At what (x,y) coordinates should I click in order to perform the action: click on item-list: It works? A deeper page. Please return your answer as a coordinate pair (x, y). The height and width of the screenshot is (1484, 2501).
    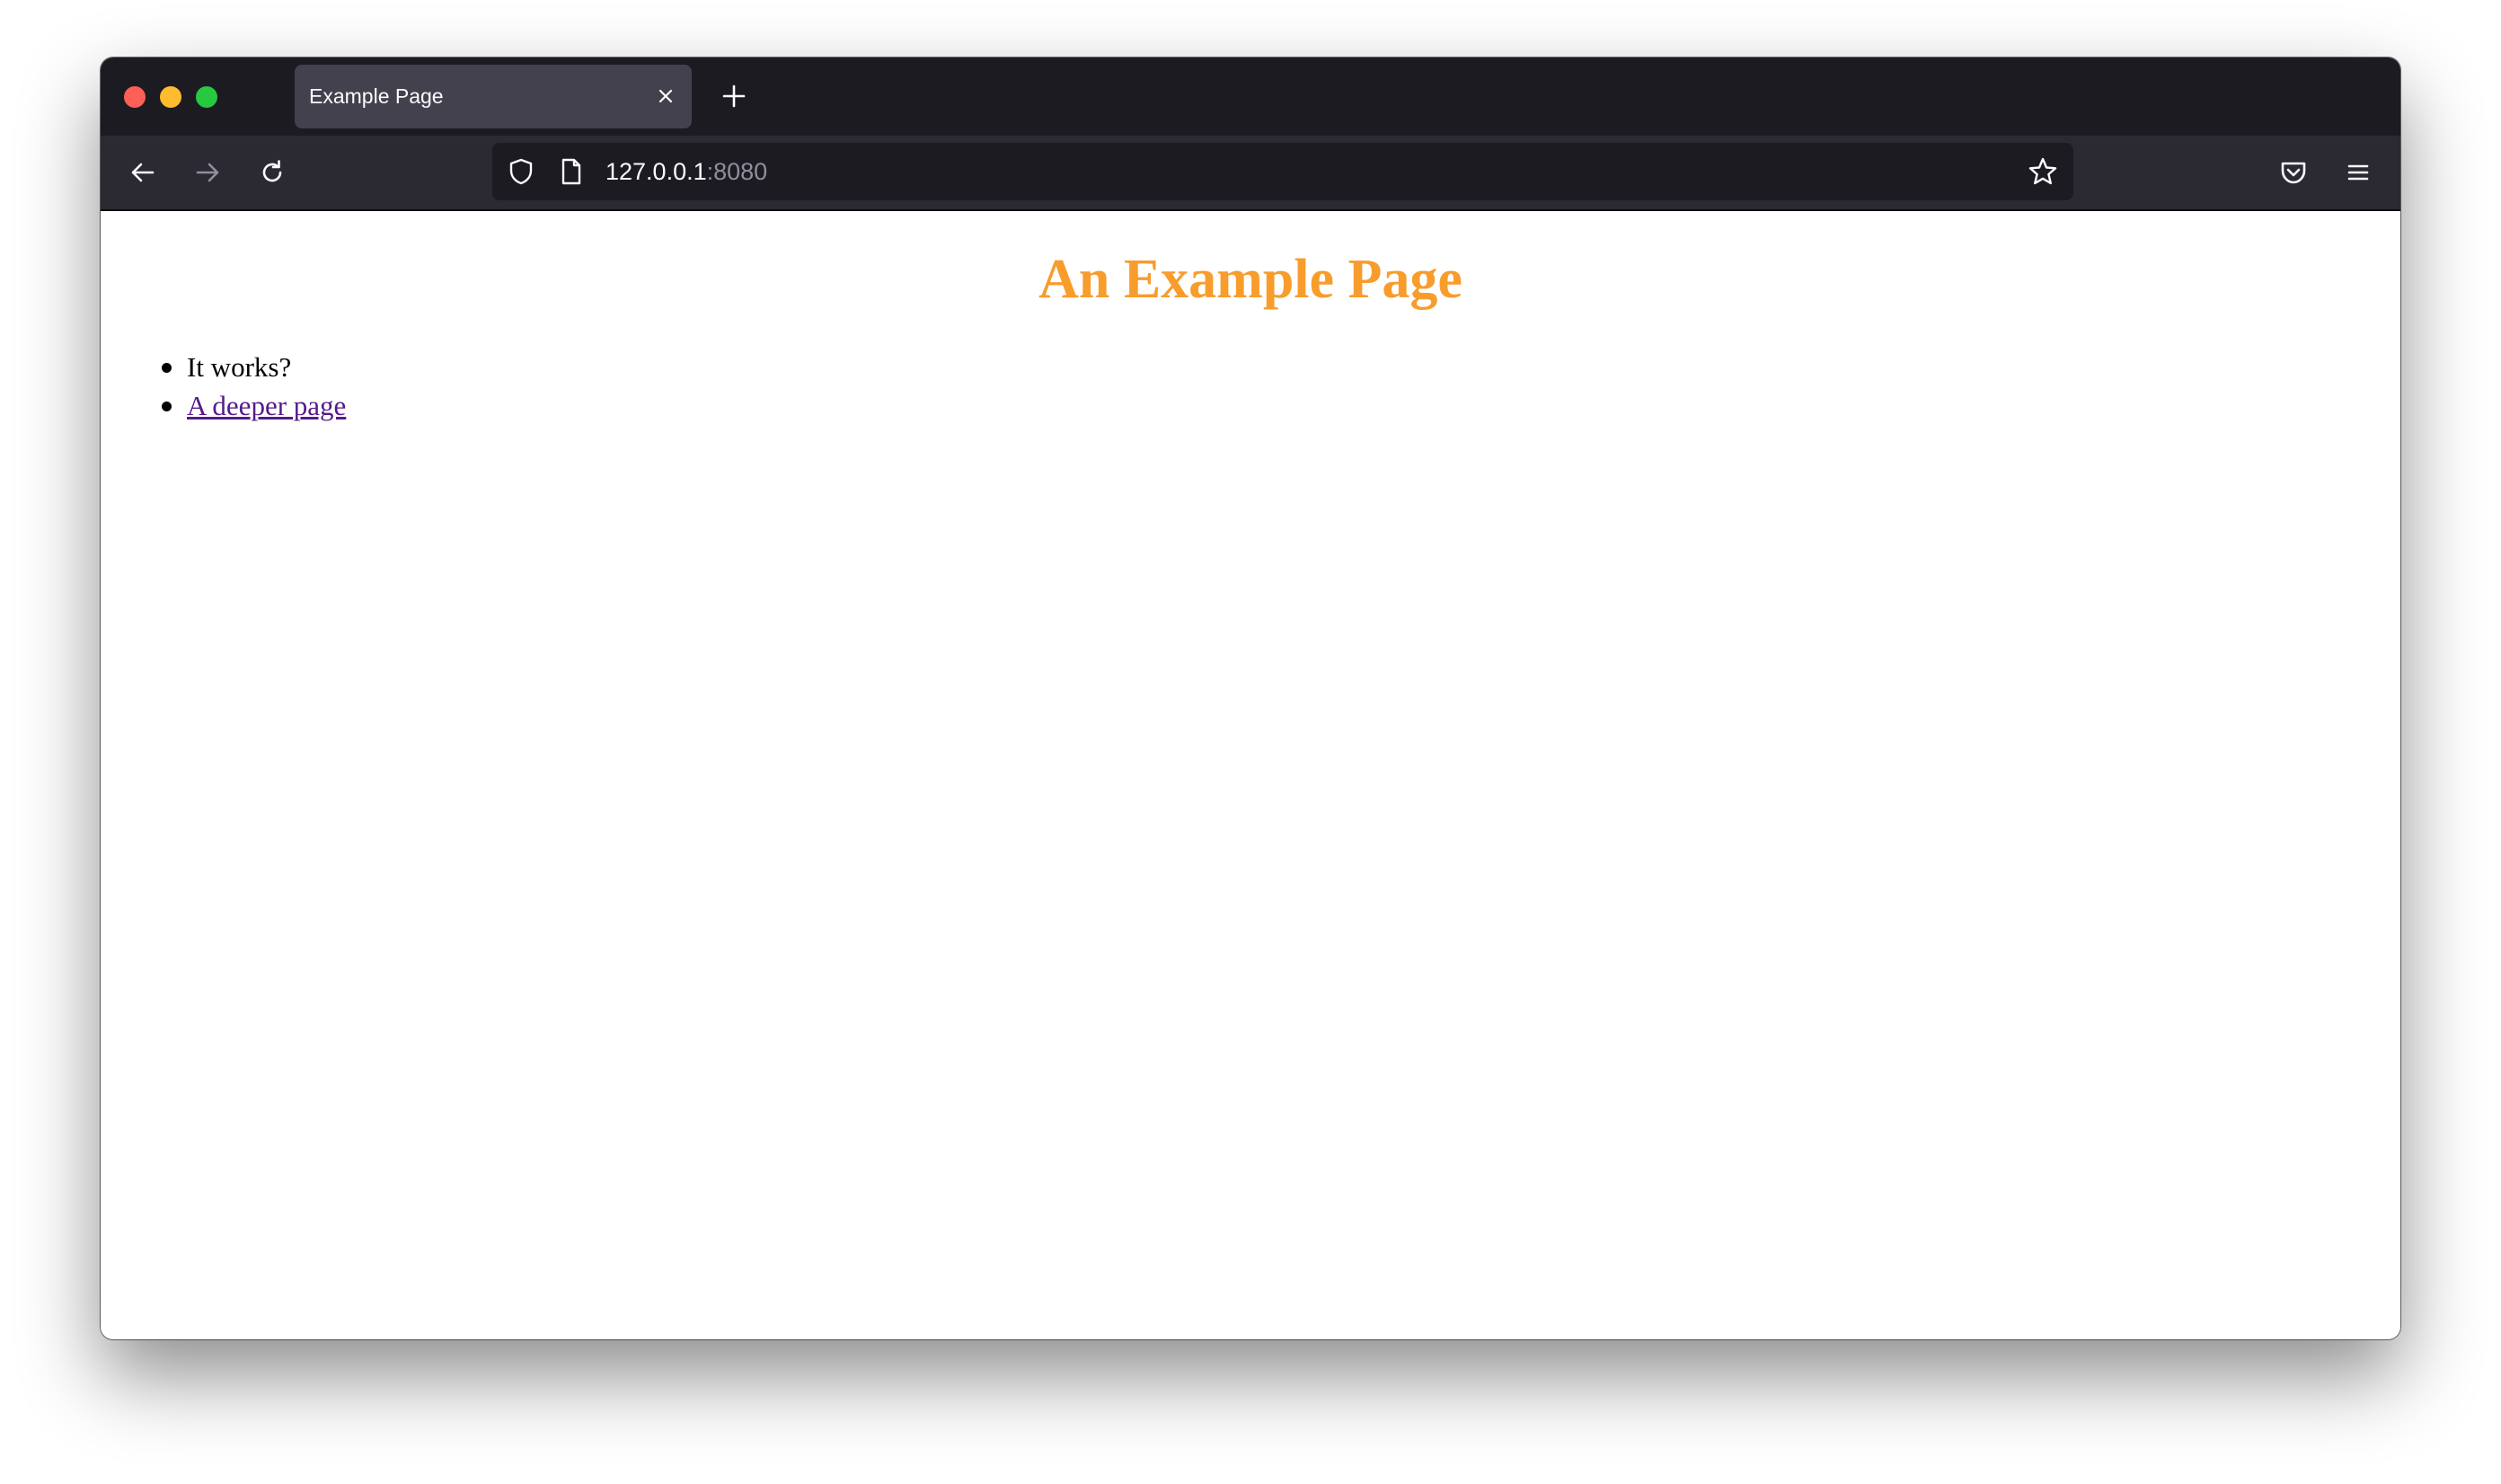
    Looking at the image, I should click on (224, 386).